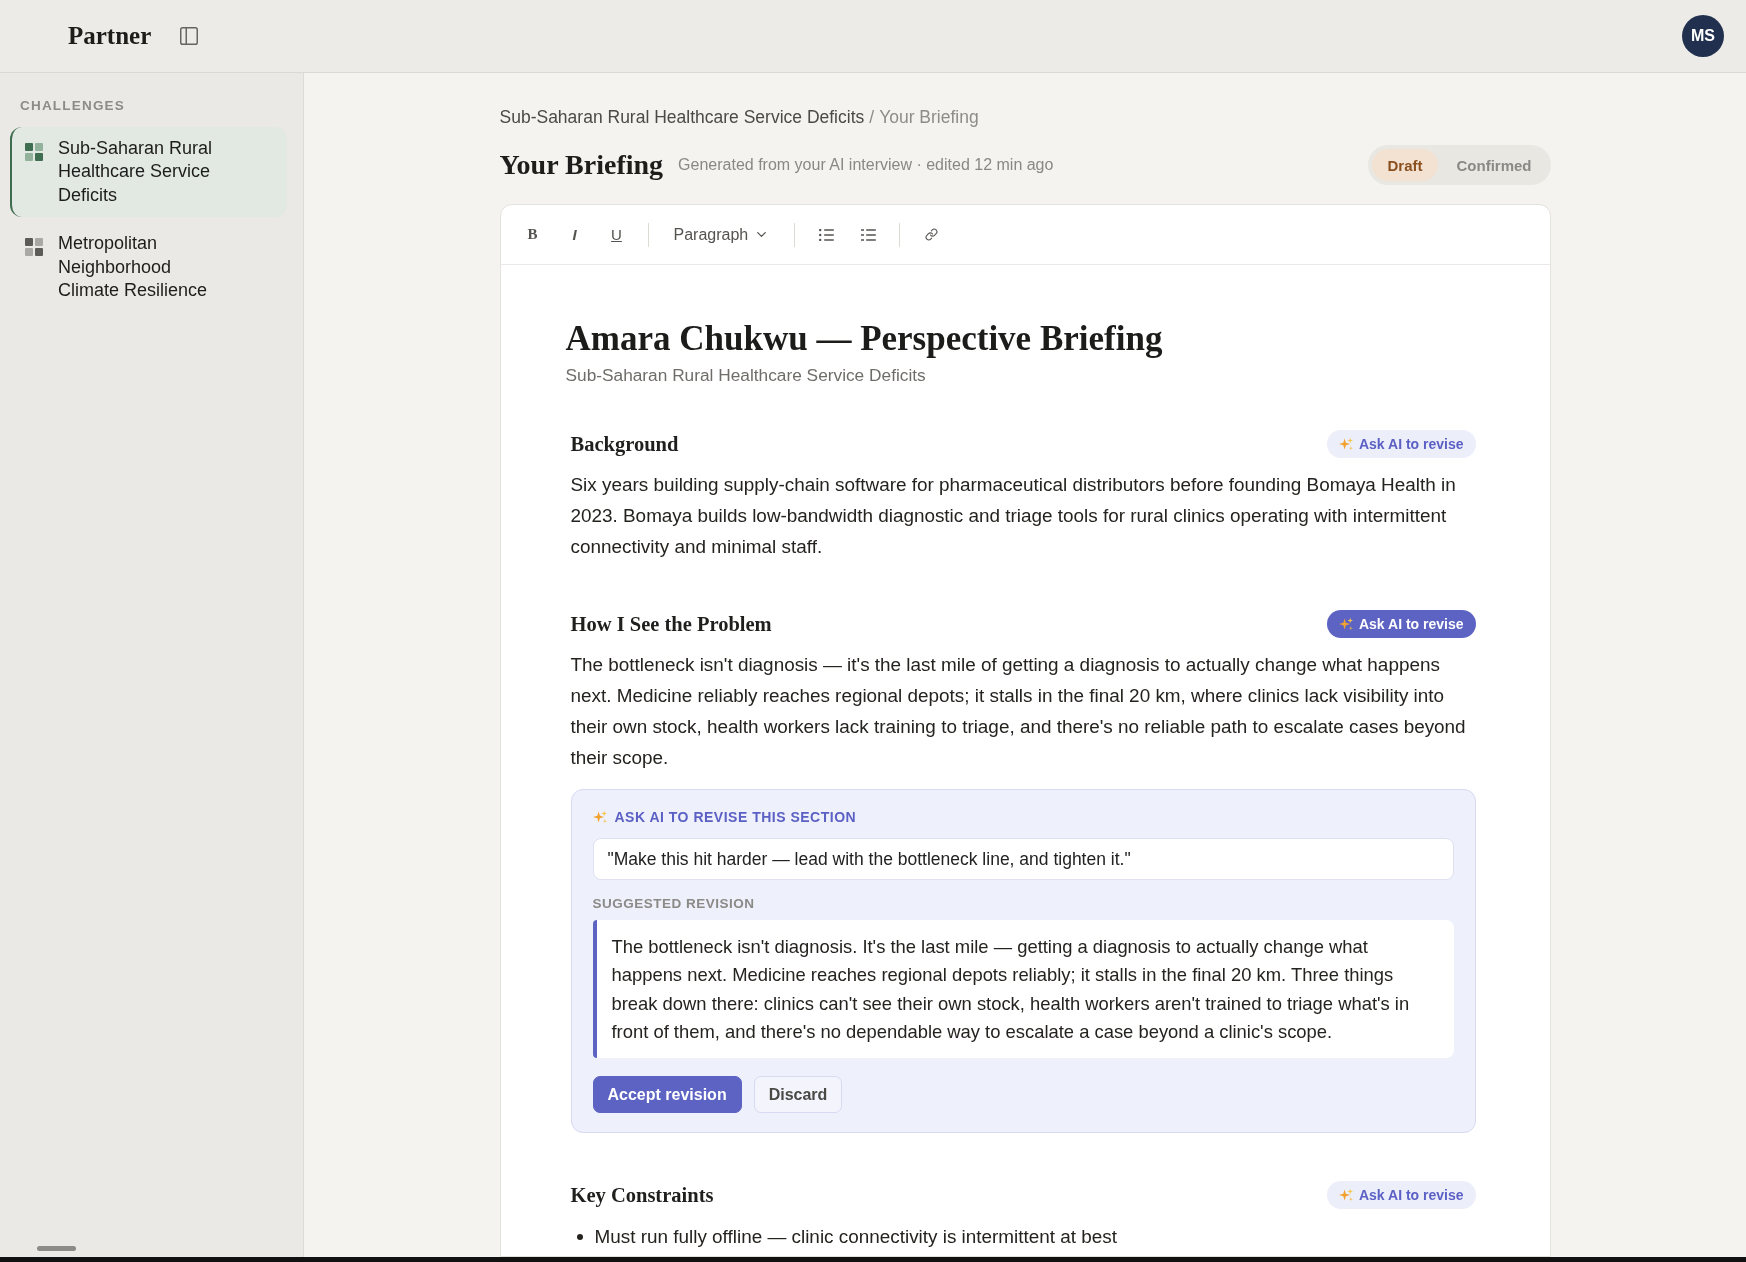  I want to click on section-text: The bottleneck isn't diagnosis — it's the last mile of getting a diagnosis to actually change what happens next. Medicine reliably reaches regional depots; it stalls in the final 20 km, where clinics lack visibility into their own stock, health workers lack training to triage, and there's no reliable path to escalate cases beyond their scope., so click(1018, 711).